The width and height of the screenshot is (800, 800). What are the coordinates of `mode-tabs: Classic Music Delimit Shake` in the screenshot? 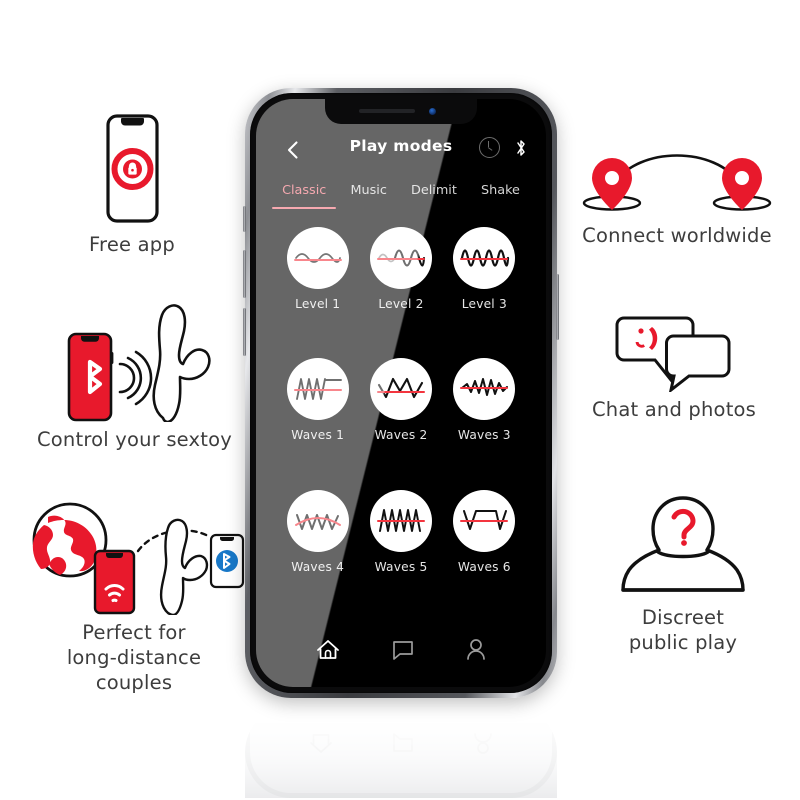 It's located at (401, 198).